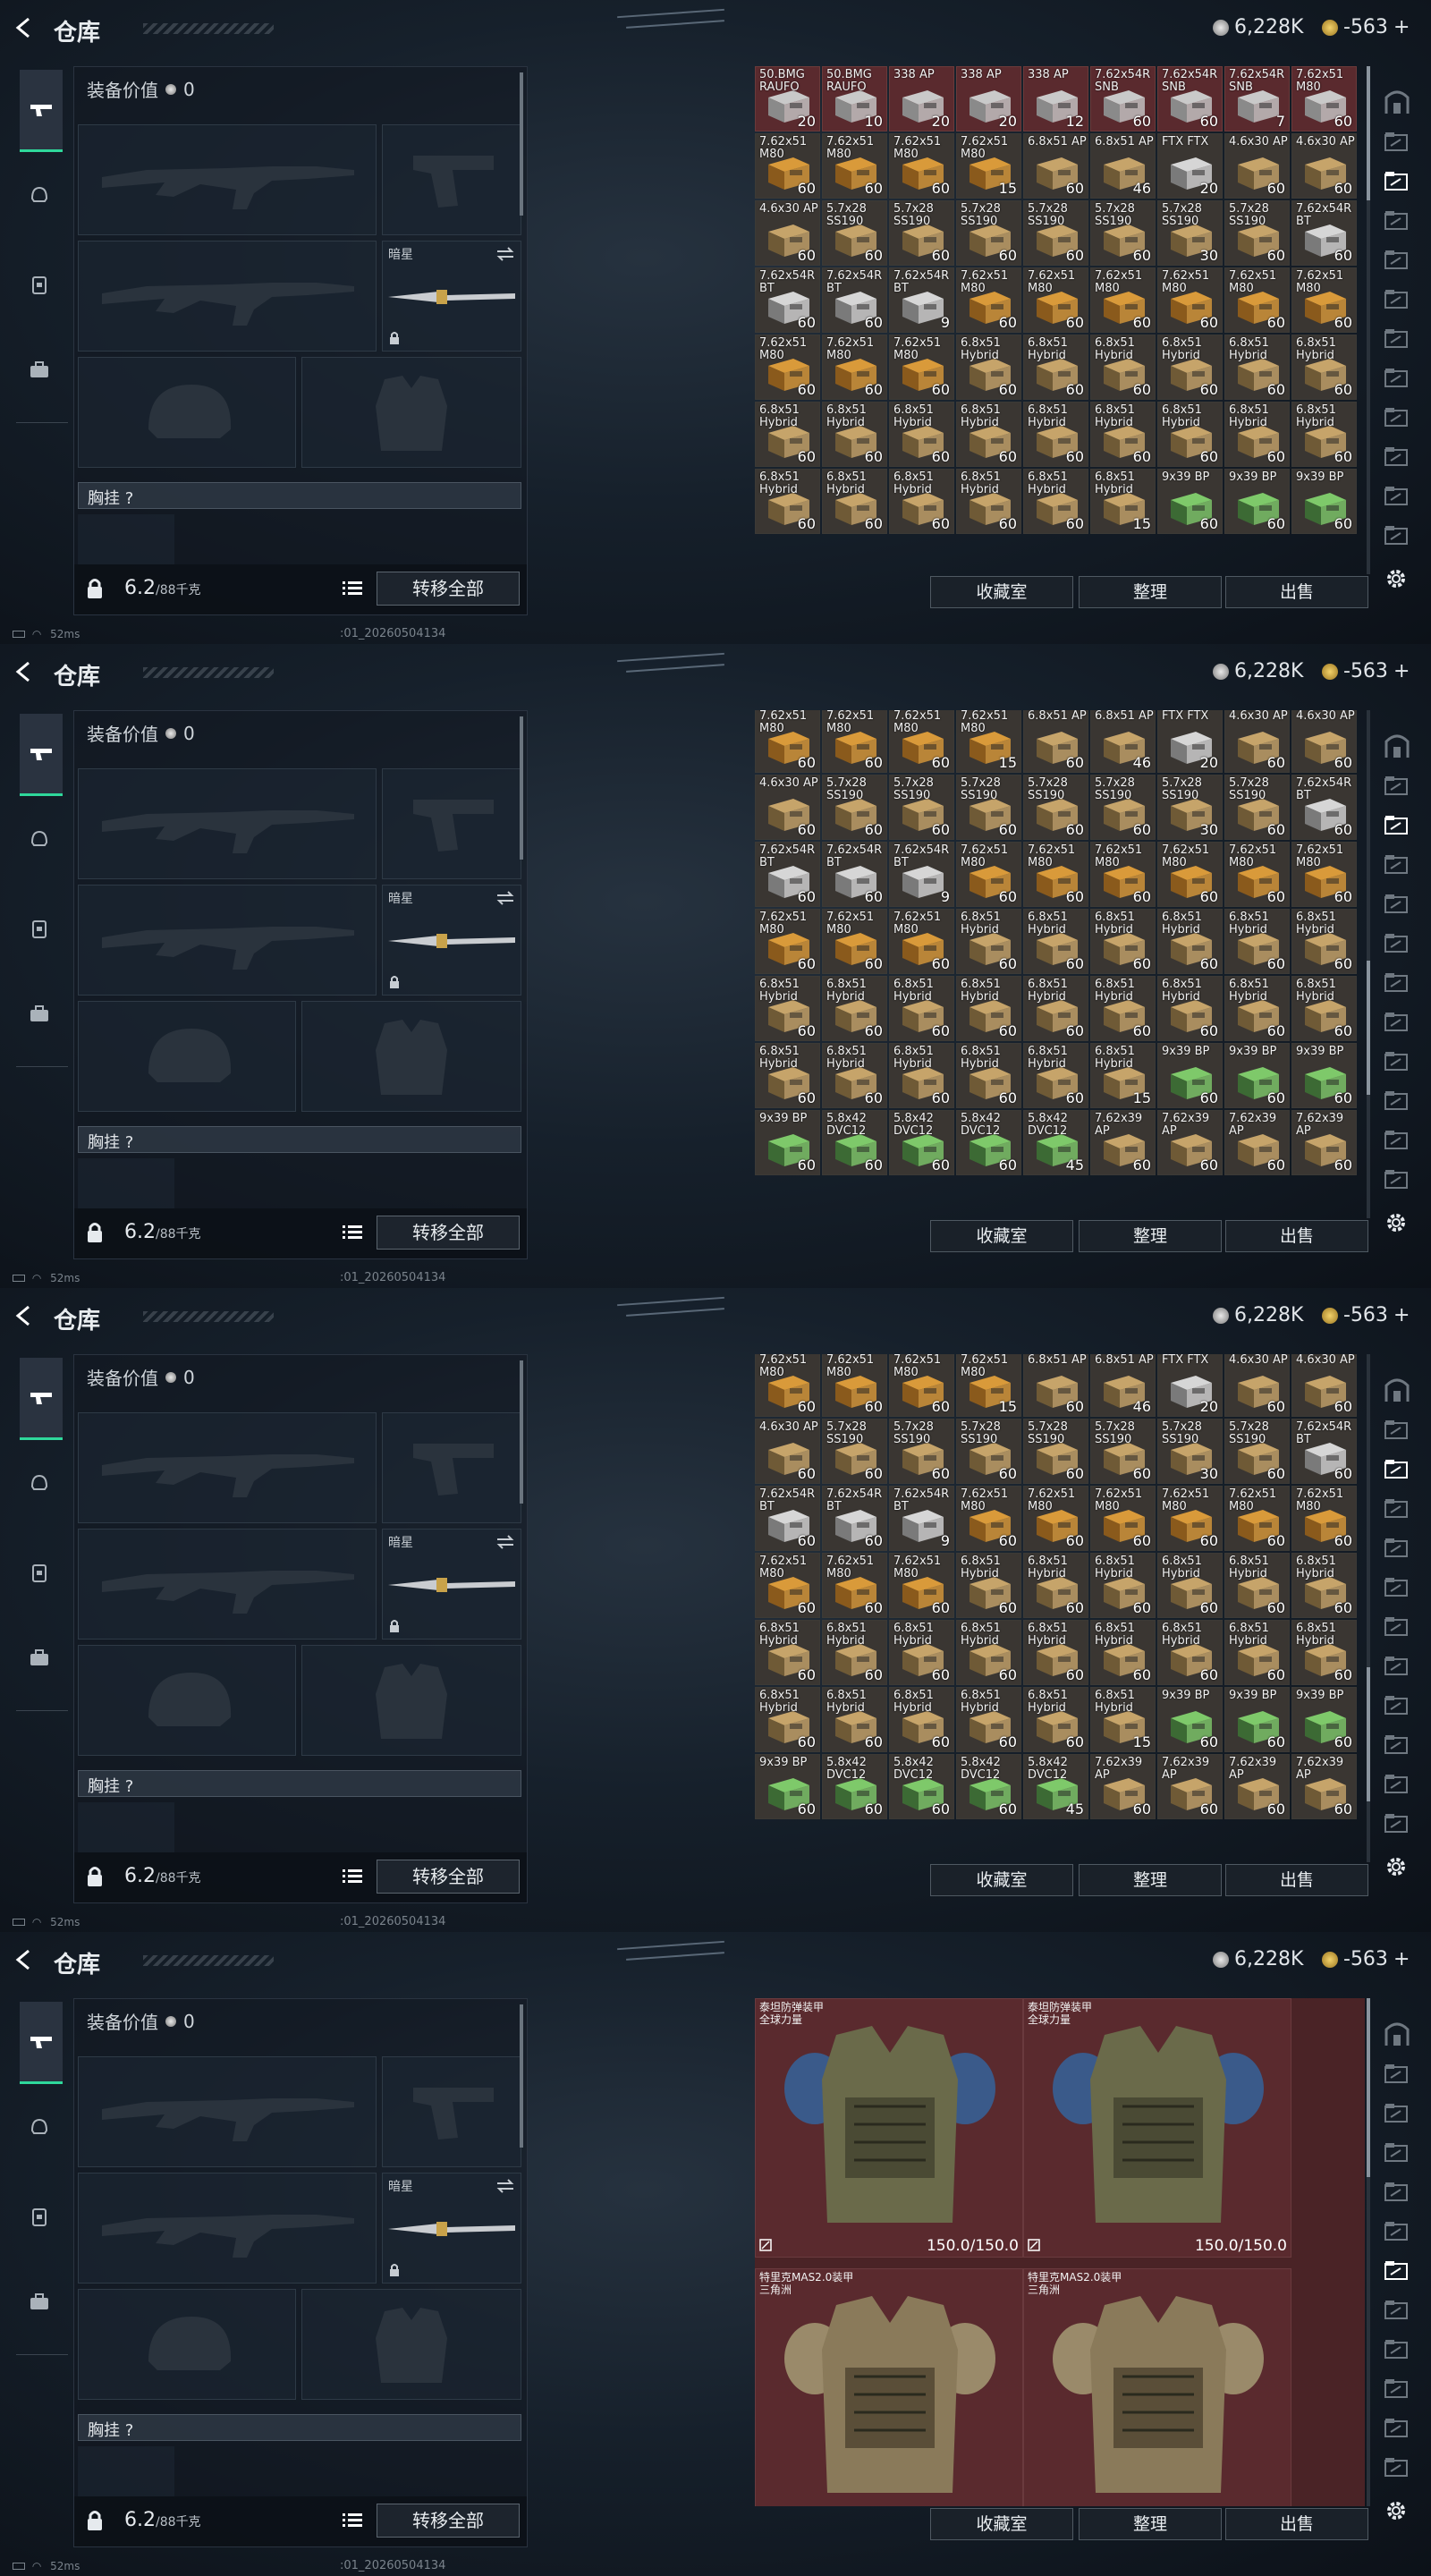 Image resolution: width=1431 pixels, height=2576 pixels. I want to click on ammo-cell: 6.8x51 AP 60, so click(1056, 1385).